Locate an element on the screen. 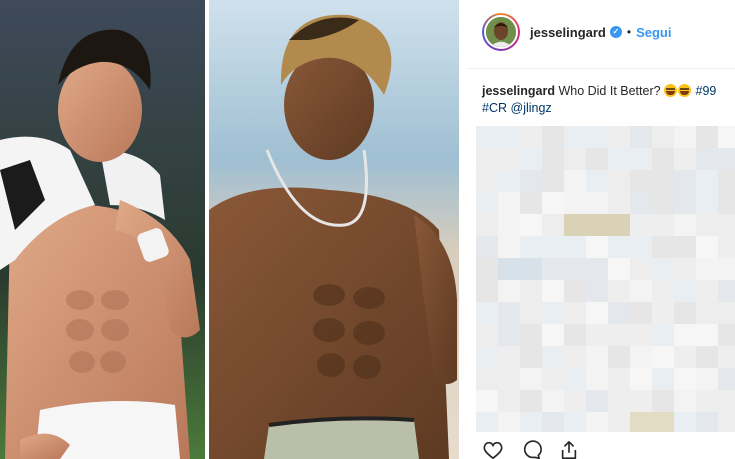 The width and height of the screenshot is (735, 459). heart-icon is located at coordinates (493, 449).